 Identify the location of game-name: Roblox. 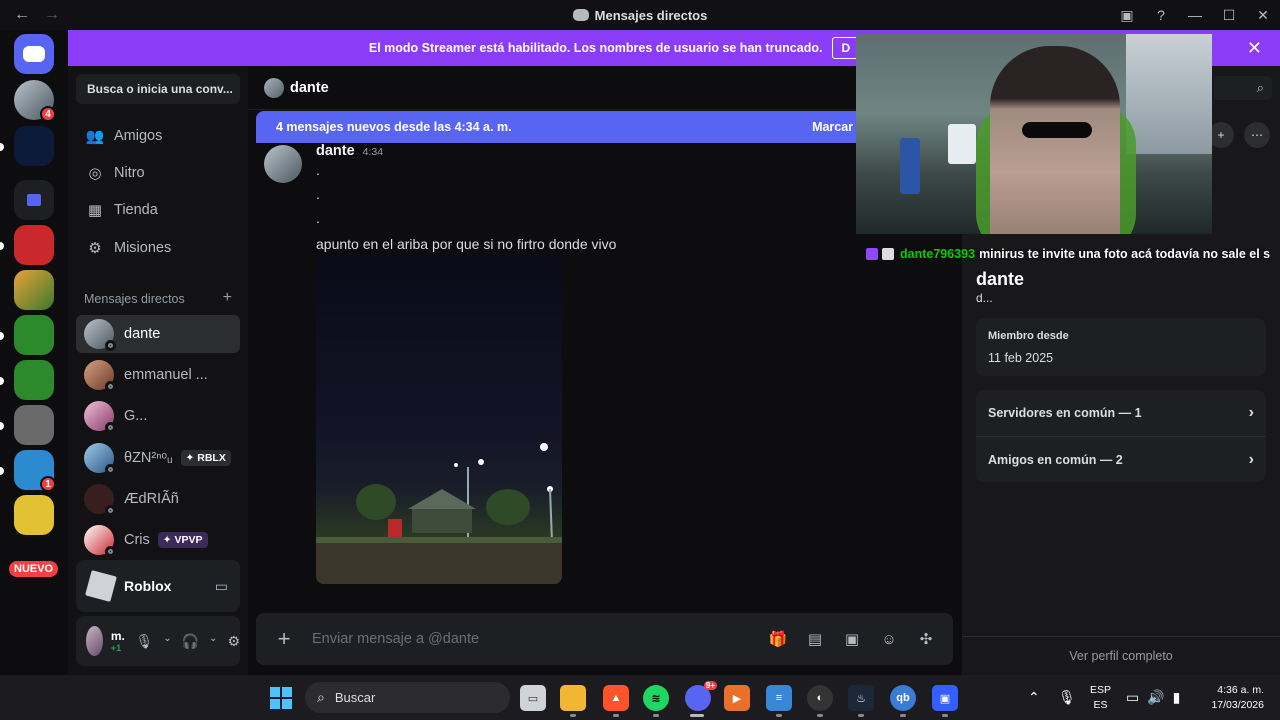
(148, 586).